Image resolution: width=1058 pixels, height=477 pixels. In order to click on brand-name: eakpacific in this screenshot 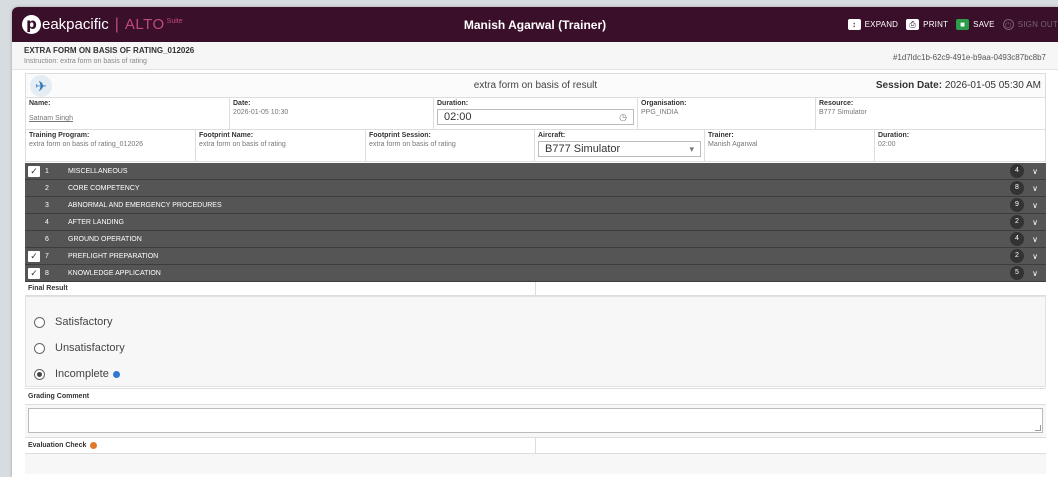, I will do `click(75, 24)`.